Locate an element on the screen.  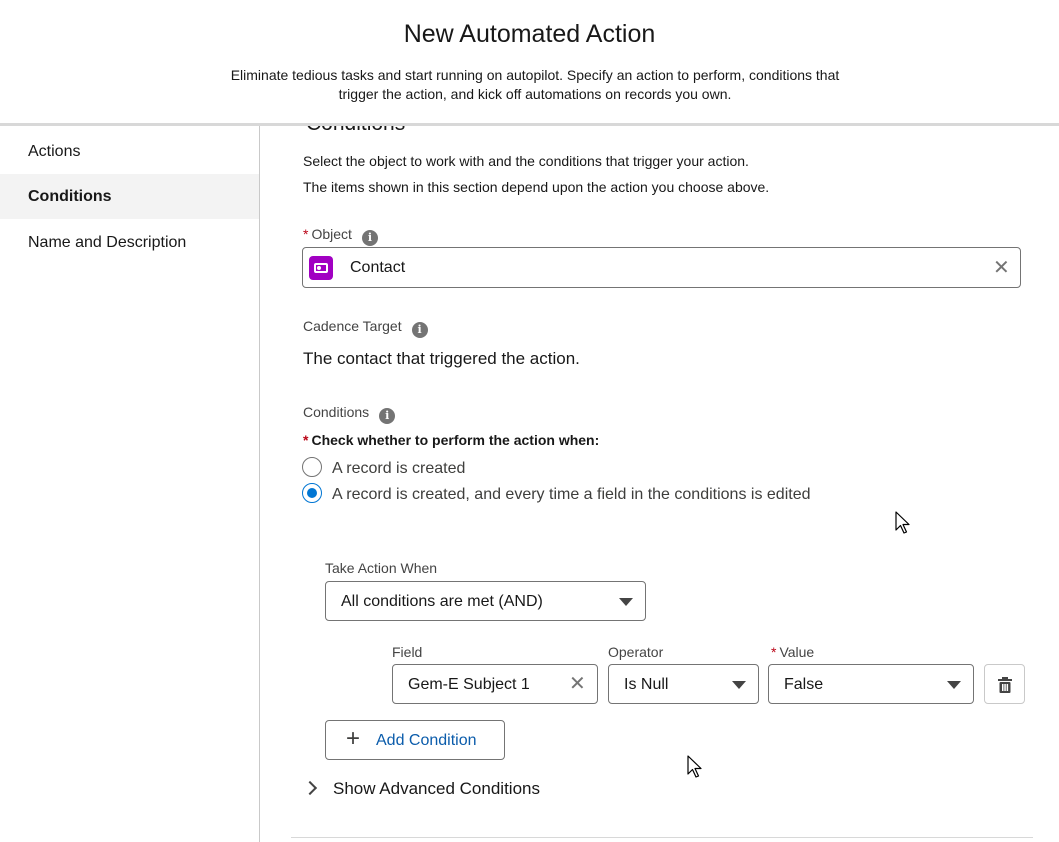
sidebar-item-name-and-description: Name and Description is located at coordinates (129, 242).